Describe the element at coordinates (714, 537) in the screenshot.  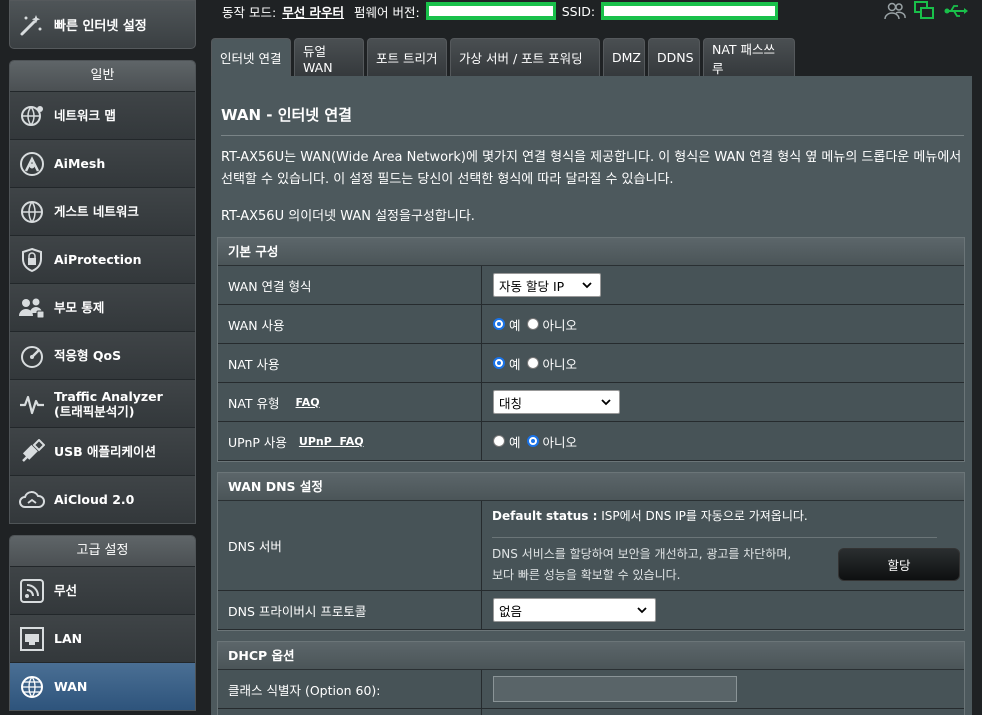
I see `dns-divider` at that location.